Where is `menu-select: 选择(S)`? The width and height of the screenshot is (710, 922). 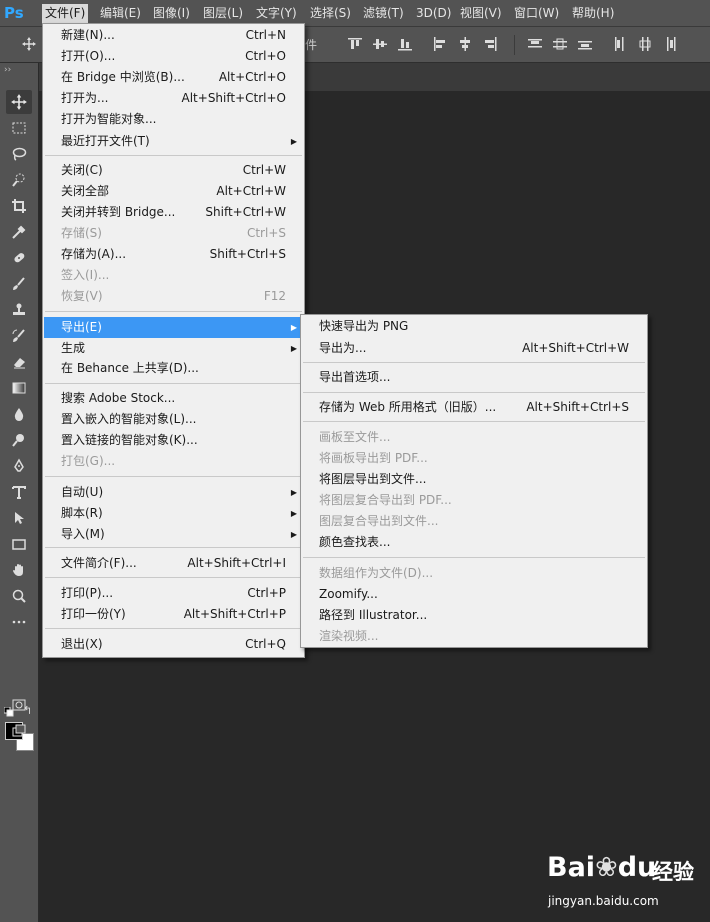 menu-select: 选择(S) is located at coordinates (330, 13).